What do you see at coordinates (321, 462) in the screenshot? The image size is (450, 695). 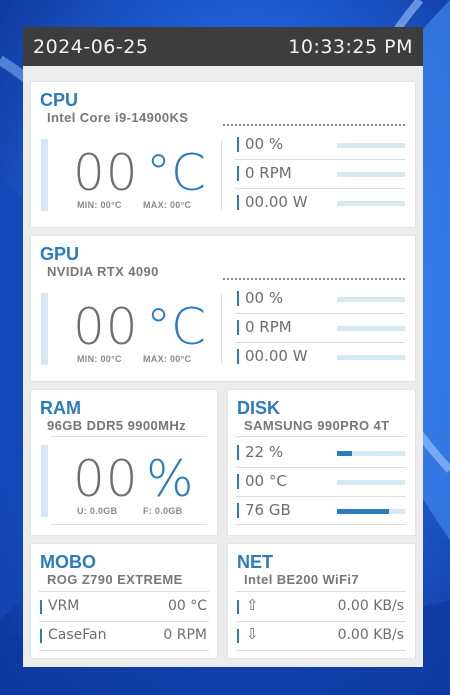 I see `disk-card: DISK SAMSUNG 990PRO 4T 22 % 00 °C 76 GB` at bounding box center [321, 462].